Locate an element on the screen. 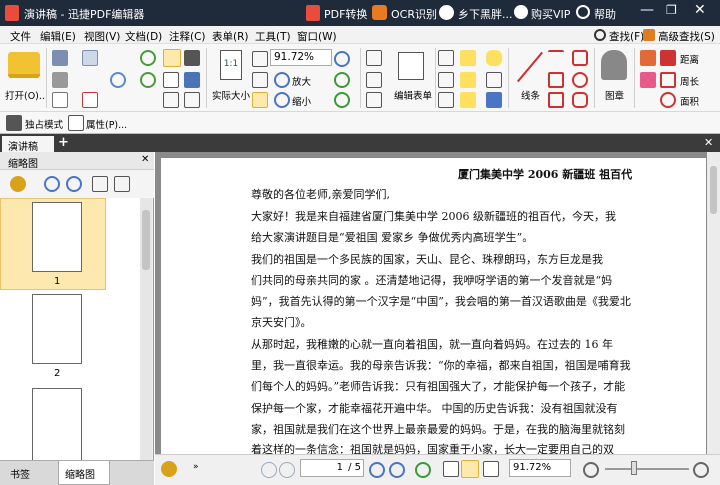 The height and width of the screenshot is (485, 720). back-arrow-icon is located at coordinates (148, 58).